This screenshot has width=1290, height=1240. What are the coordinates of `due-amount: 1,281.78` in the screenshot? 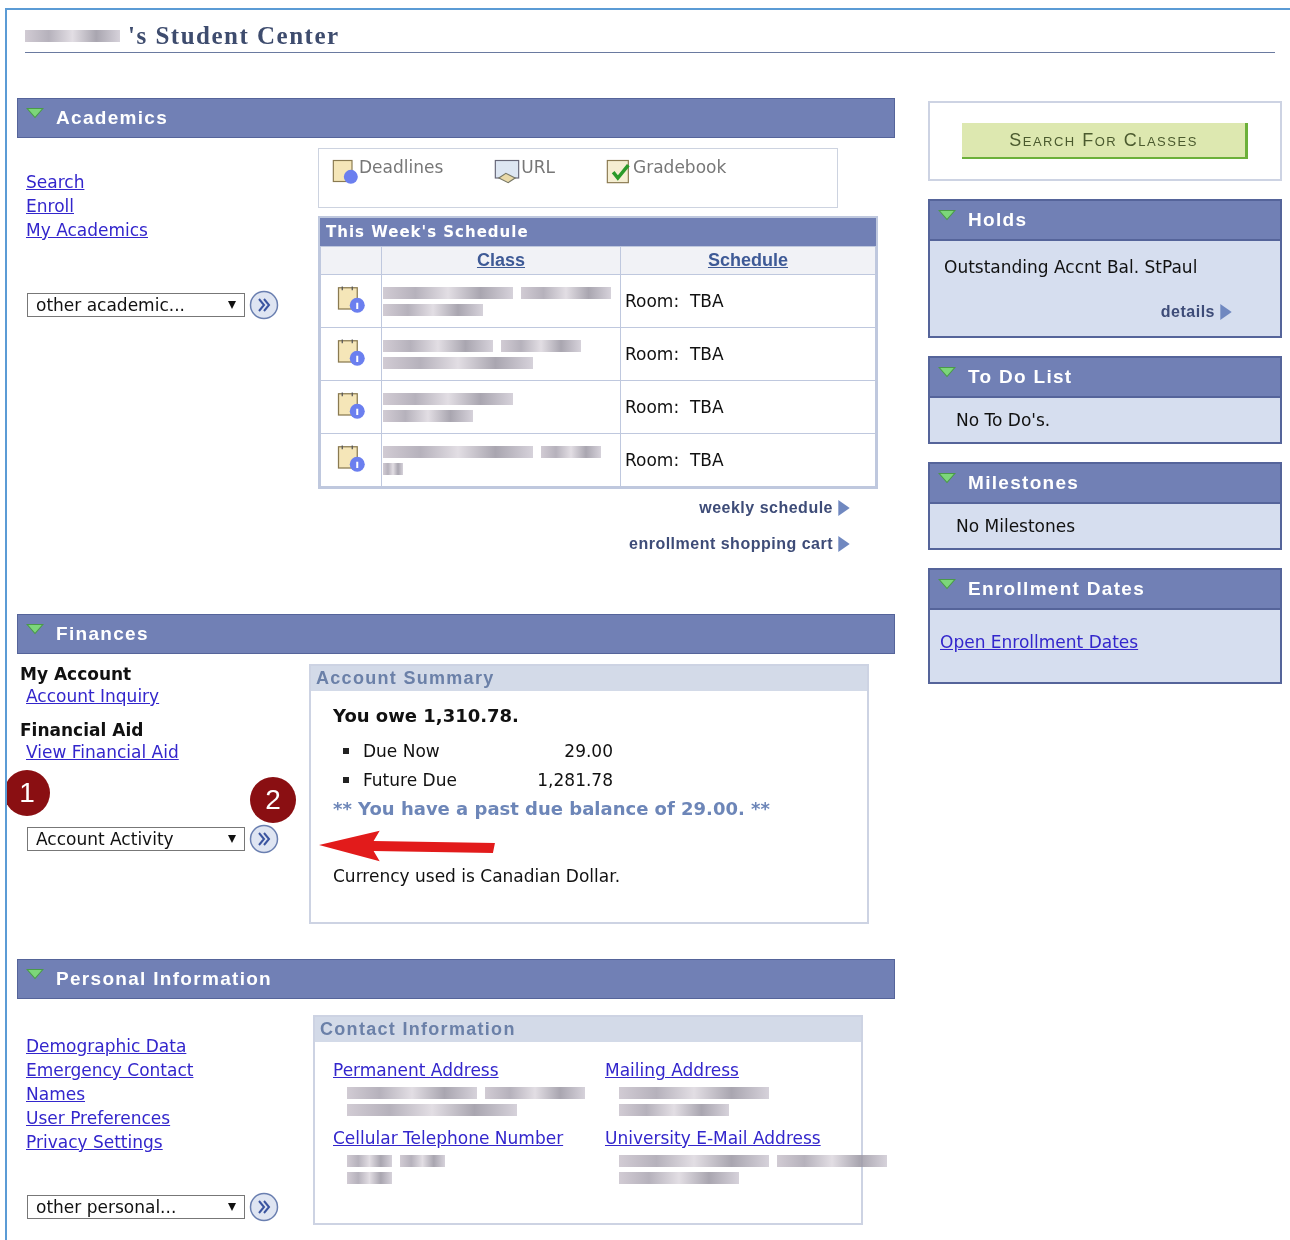 It's located at (574, 779).